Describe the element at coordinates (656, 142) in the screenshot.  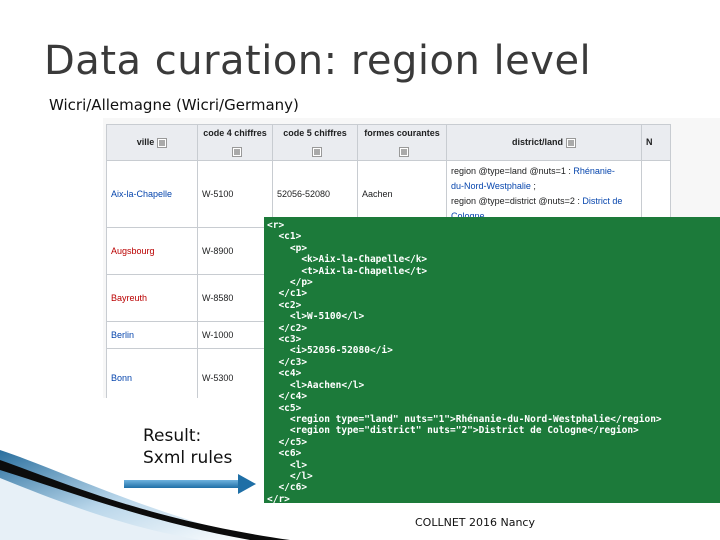
I see `column-header-n: N` at that location.